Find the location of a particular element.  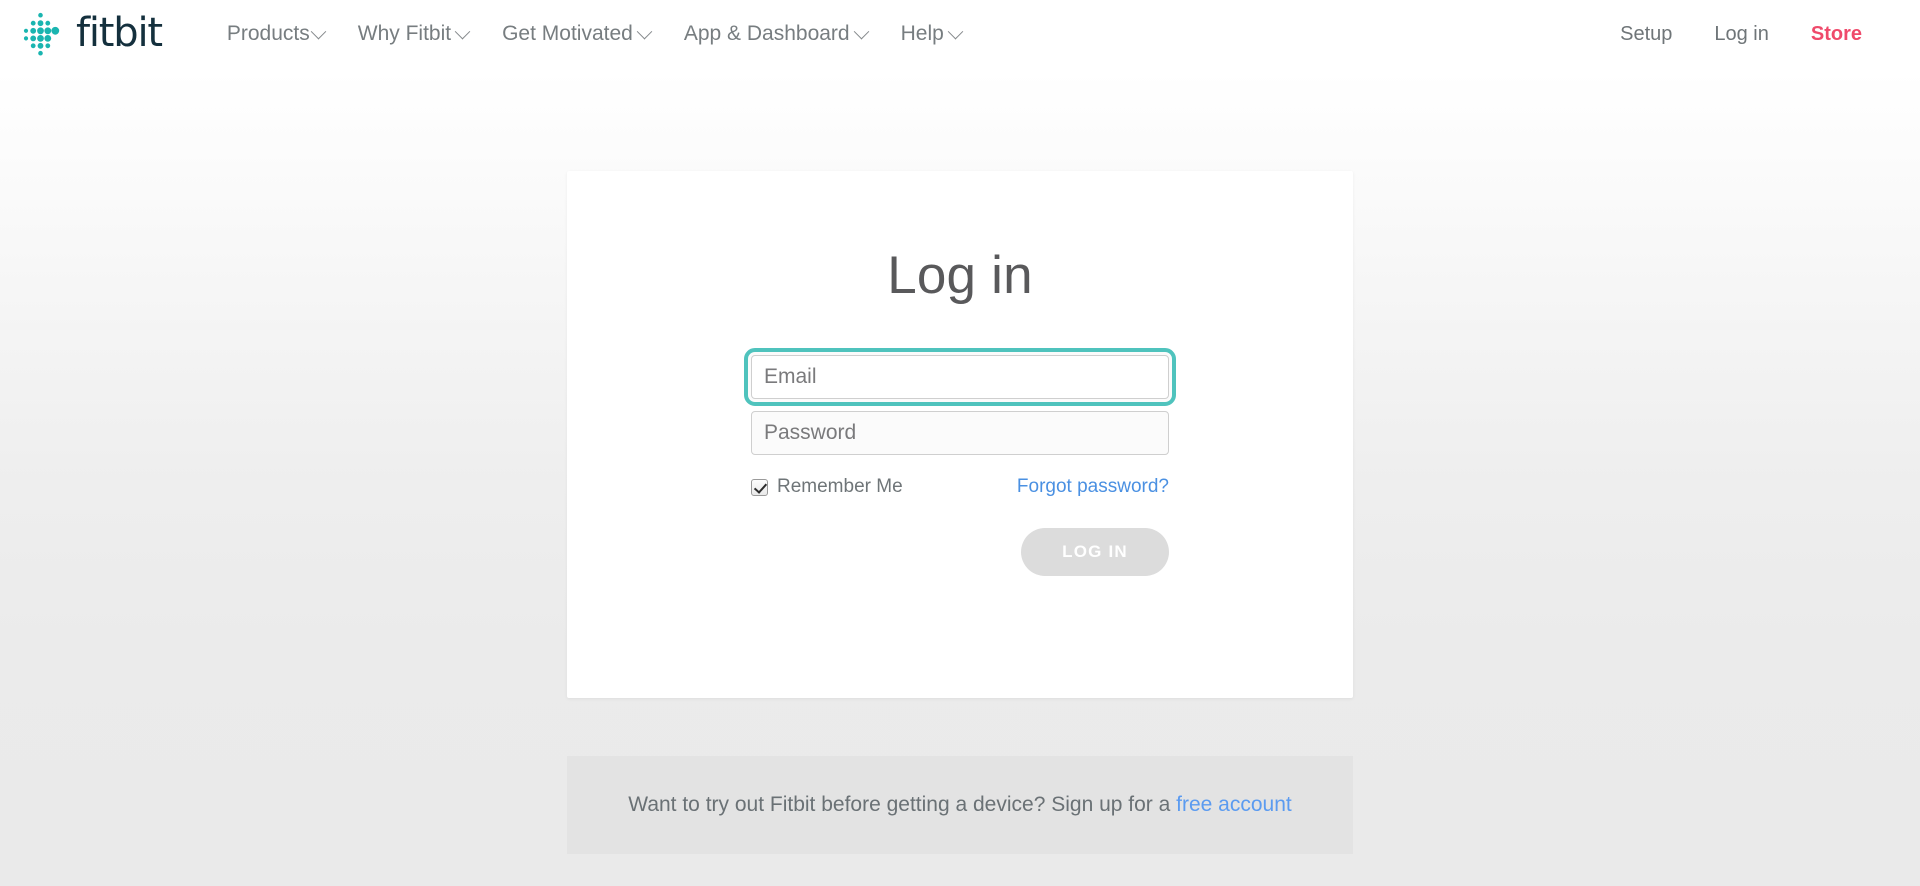

remember-me-checkbox is located at coordinates (759, 487).